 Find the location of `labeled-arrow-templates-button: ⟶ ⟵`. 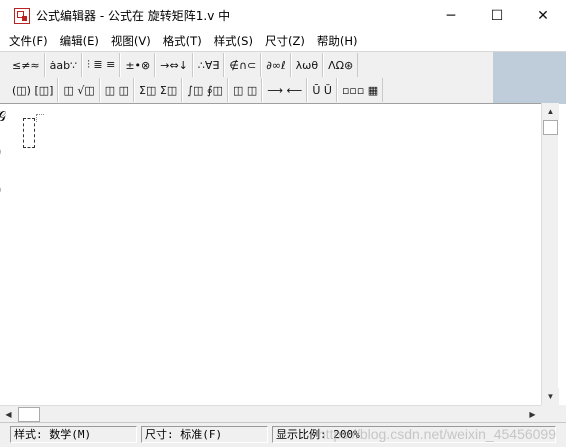

labeled-arrow-templates-button: ⟶ ⟵ is located at coordinates (285, 90).